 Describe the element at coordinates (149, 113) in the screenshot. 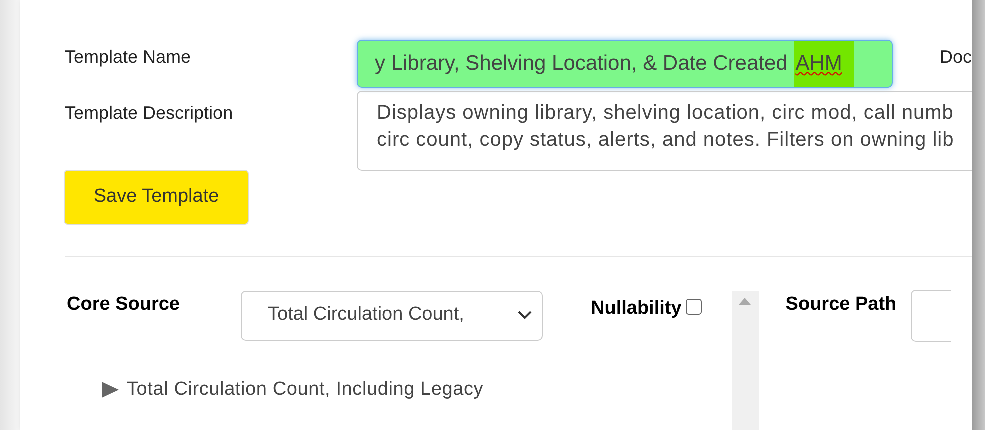

I see `field-label: Template Description` at that location.